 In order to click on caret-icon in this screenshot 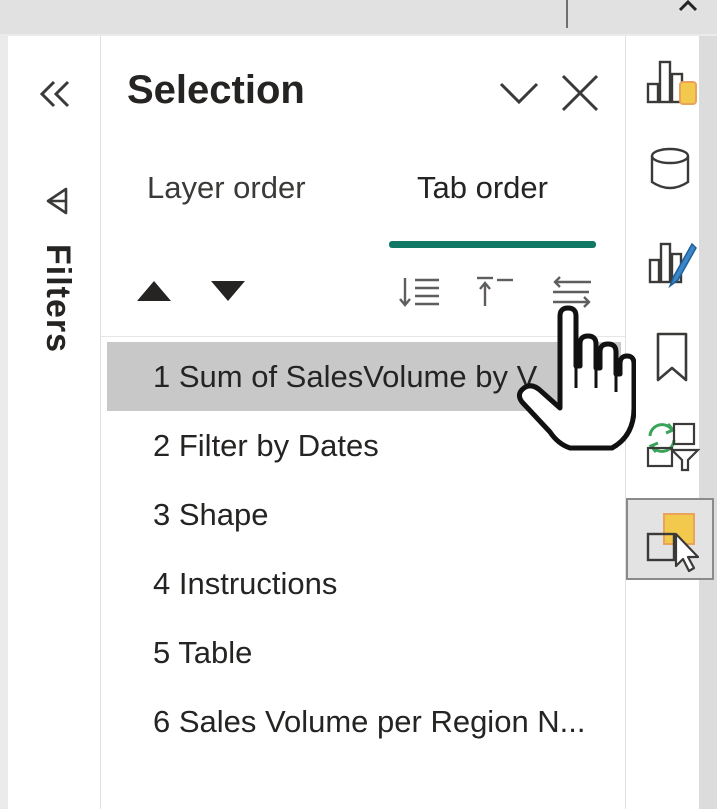, I will do `click(688, 8)`.